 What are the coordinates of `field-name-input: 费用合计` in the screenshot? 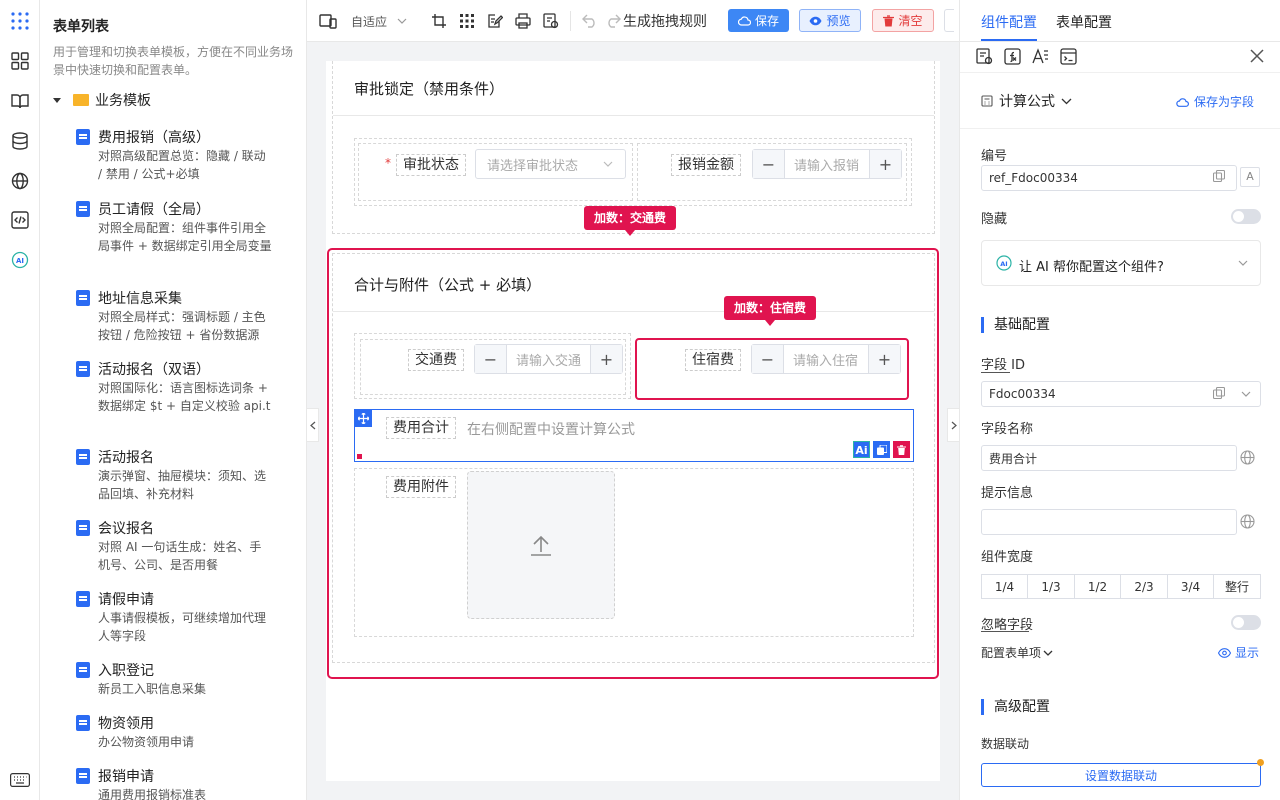 It's located at (1109, 458).